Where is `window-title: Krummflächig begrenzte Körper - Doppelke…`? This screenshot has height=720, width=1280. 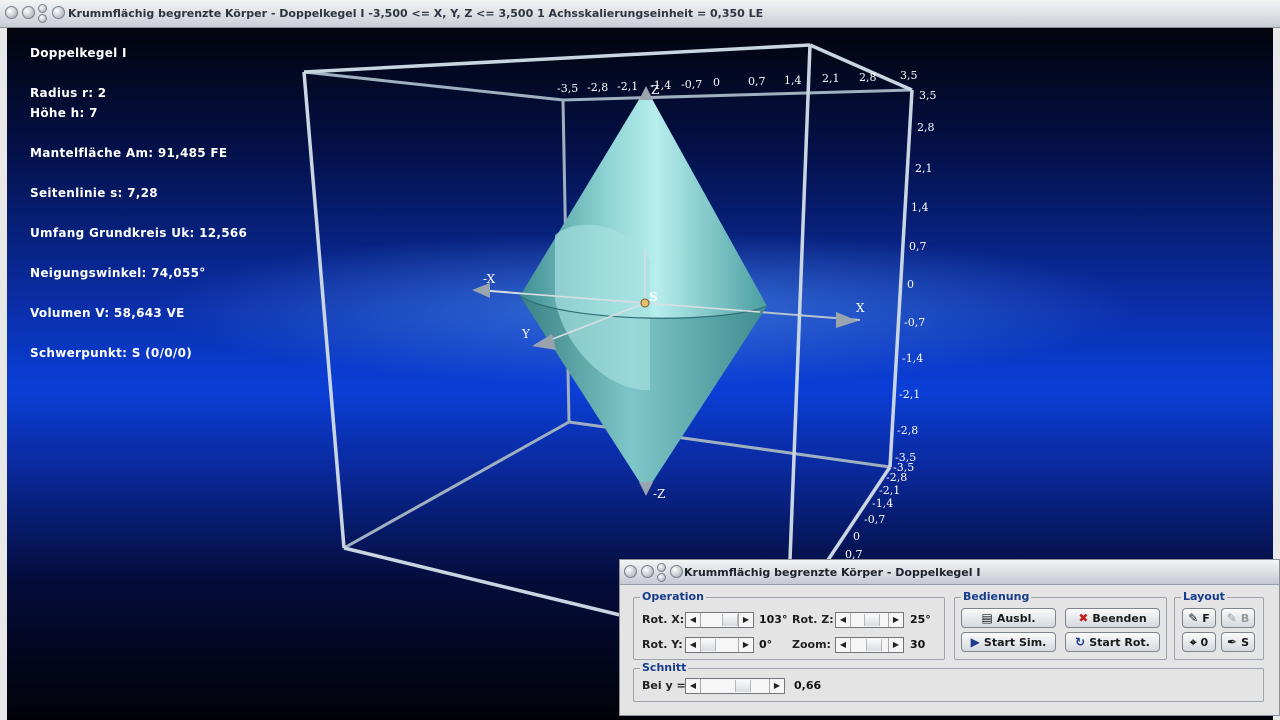
window-title: Krummflächig begrenzte Körper - Doppelke… is located at coordinates (416, 13).